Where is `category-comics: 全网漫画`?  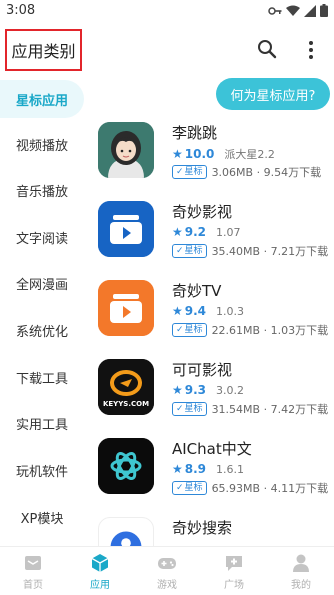
category-comics: 全网漫画 is located at coordinates (42, 283).